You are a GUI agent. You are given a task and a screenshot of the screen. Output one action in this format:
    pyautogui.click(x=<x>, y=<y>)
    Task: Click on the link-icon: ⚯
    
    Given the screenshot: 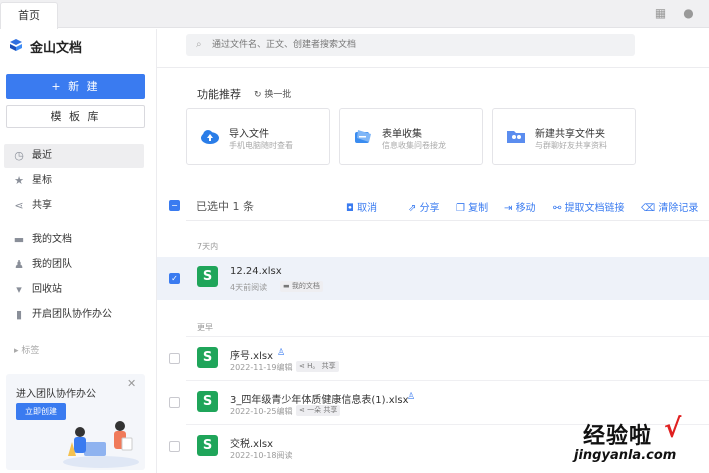 What is the action you would take?
    pyautogui.click(x=559, y=208)
    